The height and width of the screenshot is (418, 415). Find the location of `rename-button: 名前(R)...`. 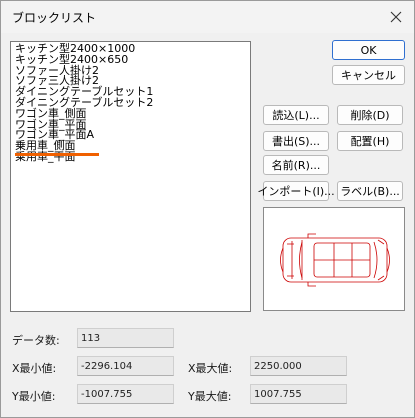

rename-button: 名前(R)... is located at coordinates (296, 165).